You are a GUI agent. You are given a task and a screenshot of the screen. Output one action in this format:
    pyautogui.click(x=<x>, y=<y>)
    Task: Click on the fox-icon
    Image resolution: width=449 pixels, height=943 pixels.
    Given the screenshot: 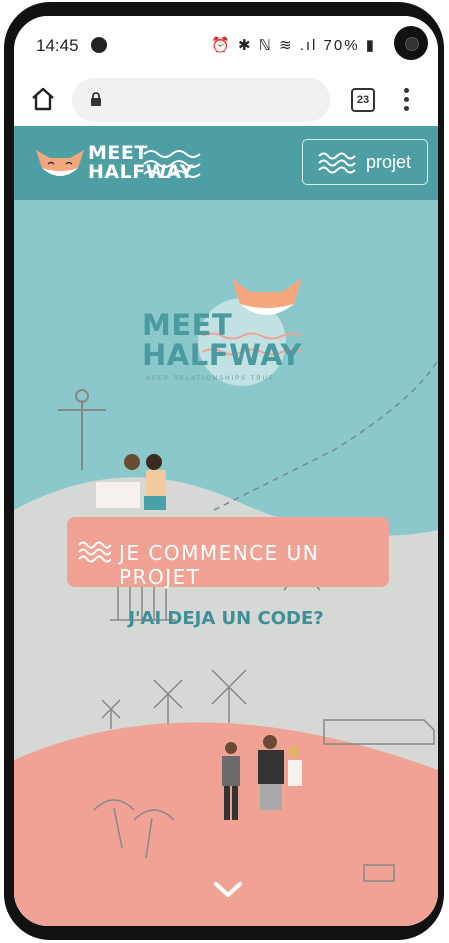 What is the action you would take?
    pyautogui.click(x=60, y=163)
    